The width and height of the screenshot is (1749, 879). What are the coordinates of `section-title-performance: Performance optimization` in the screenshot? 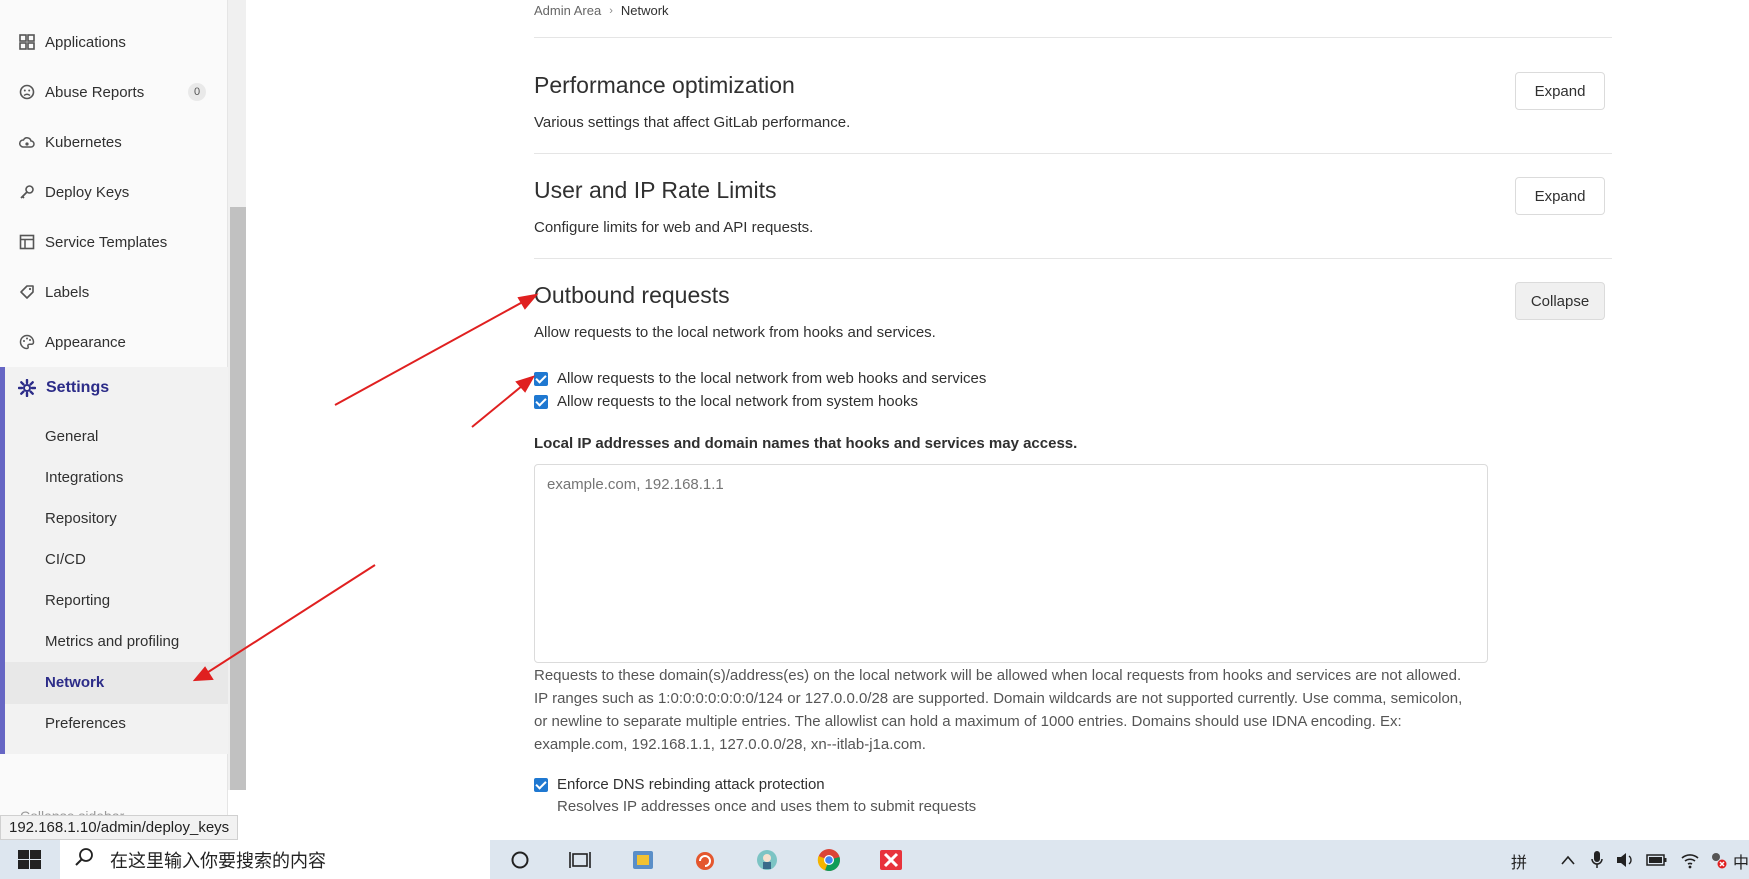 It's located at (664, 85).